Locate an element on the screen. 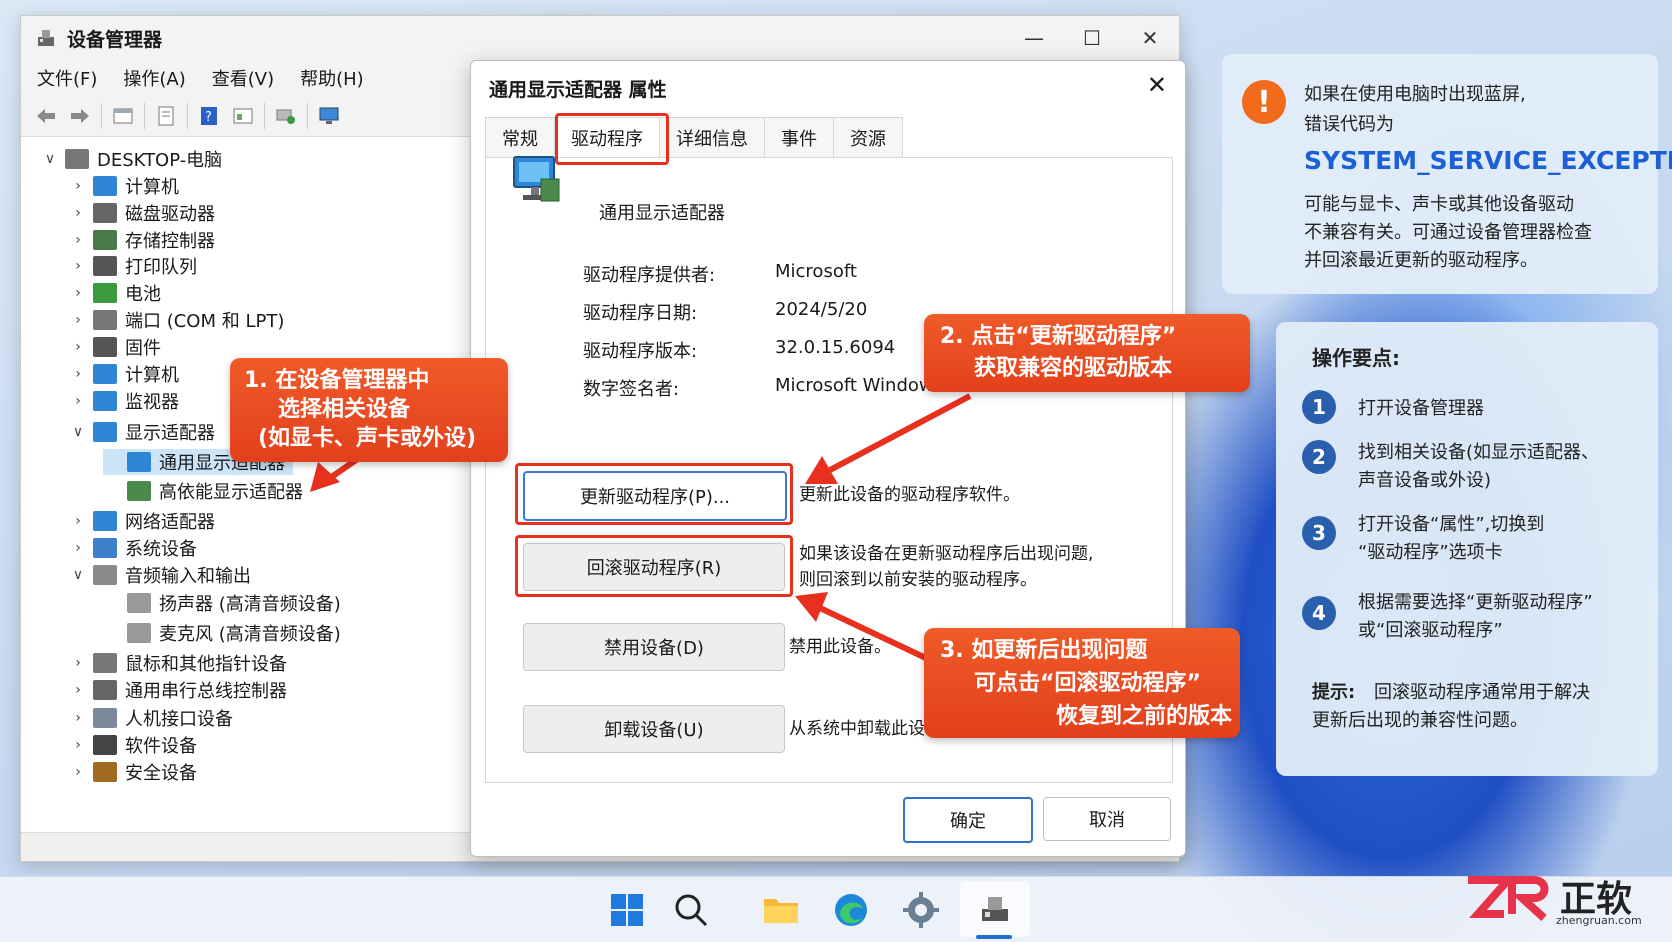  step-number: 3 is located at coordinates (1319, 533).